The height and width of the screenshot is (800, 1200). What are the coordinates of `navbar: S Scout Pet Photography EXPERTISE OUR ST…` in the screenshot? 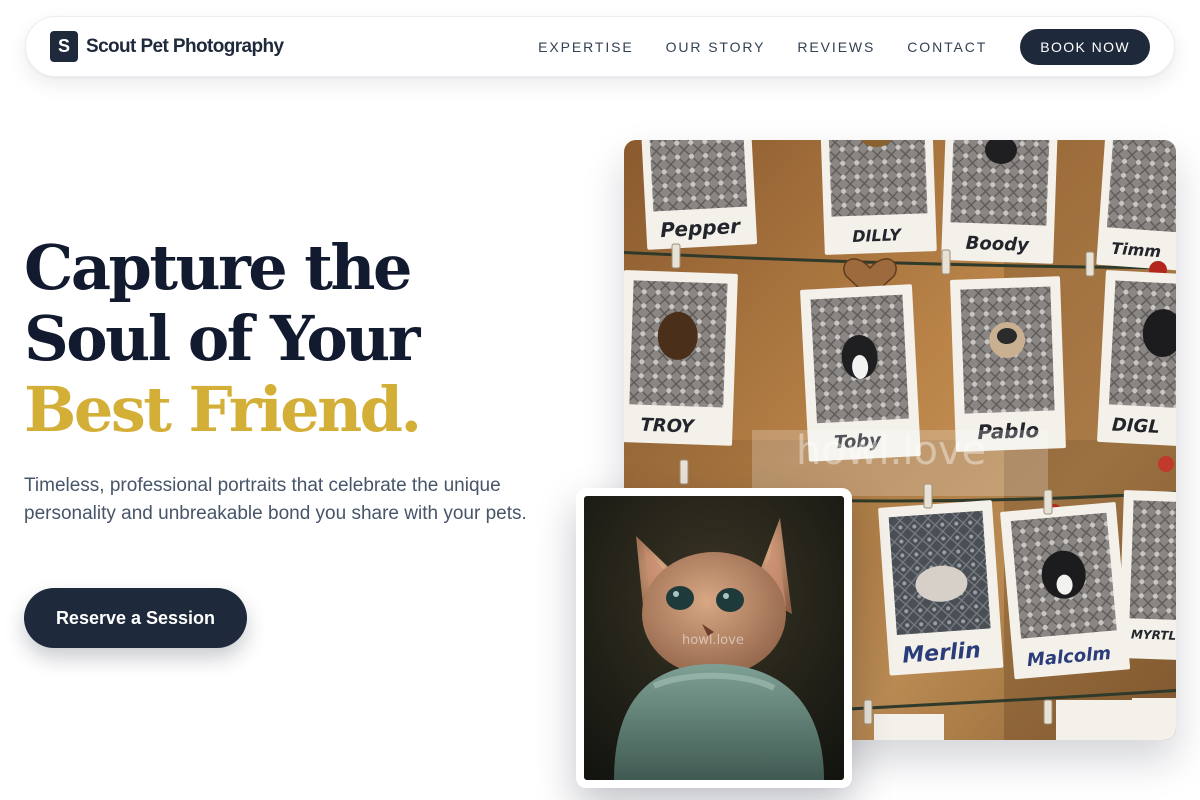 It's located at (600, 46).